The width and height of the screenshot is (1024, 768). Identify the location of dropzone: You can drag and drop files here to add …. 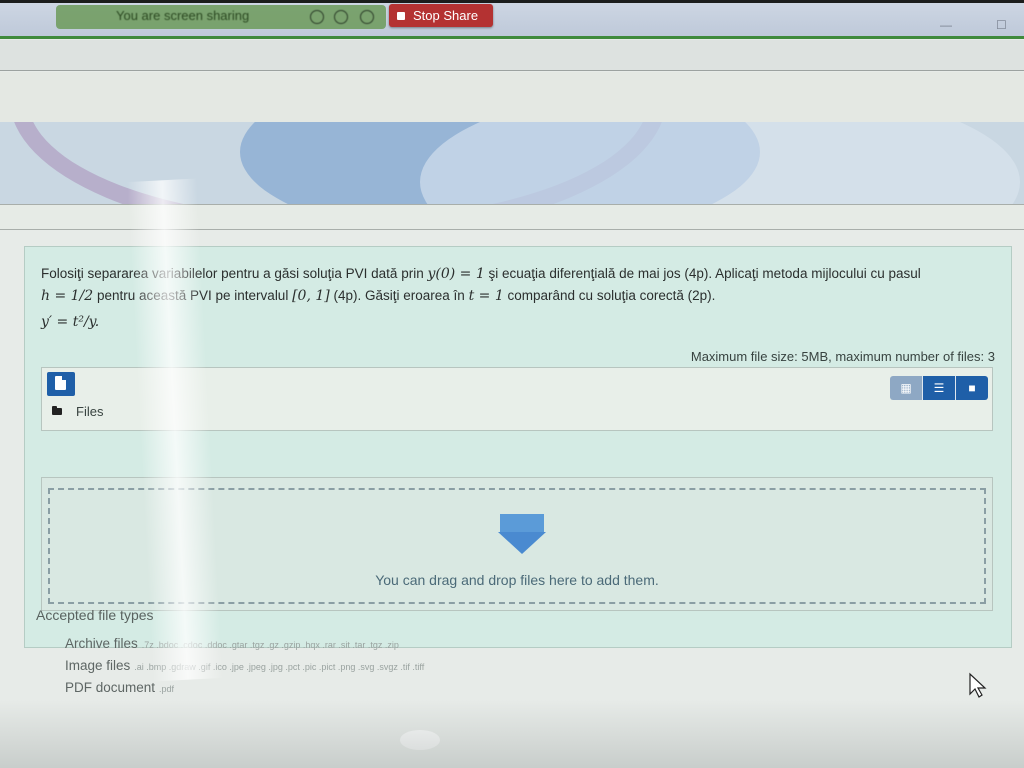
(517, 546).